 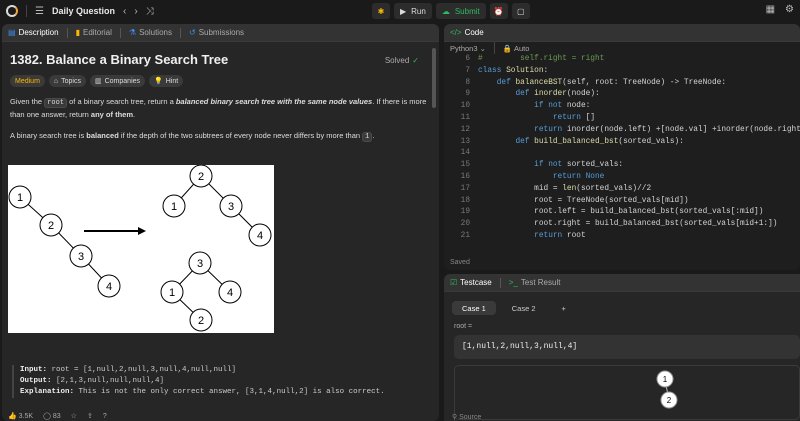 What do you see at coordinates (474, 308) in the screenshot?
I see `case-1-tab: Case 1` at bounding box center [474, 308].